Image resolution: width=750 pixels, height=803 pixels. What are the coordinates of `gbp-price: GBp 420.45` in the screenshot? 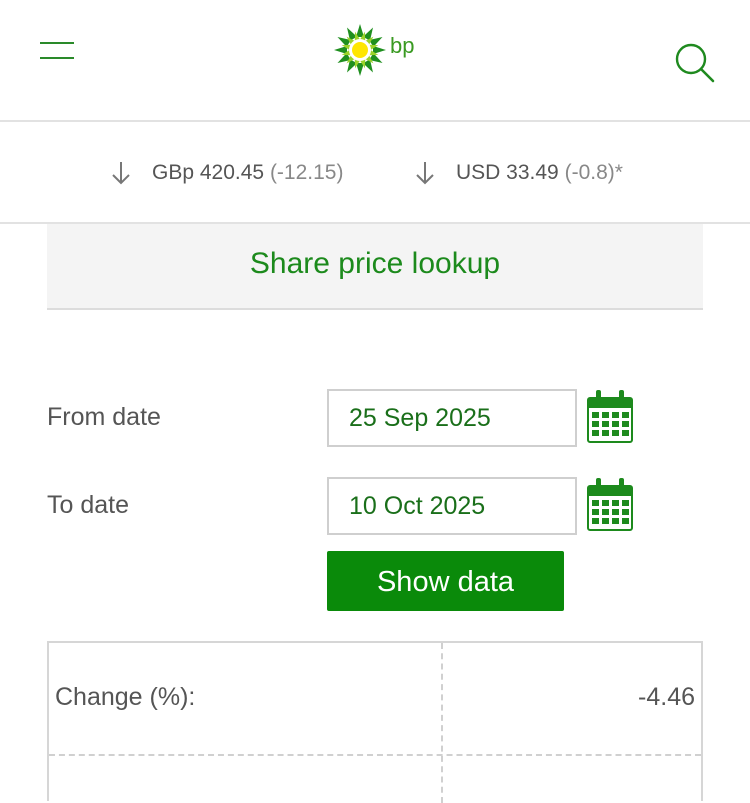 It's located at (208, 172).